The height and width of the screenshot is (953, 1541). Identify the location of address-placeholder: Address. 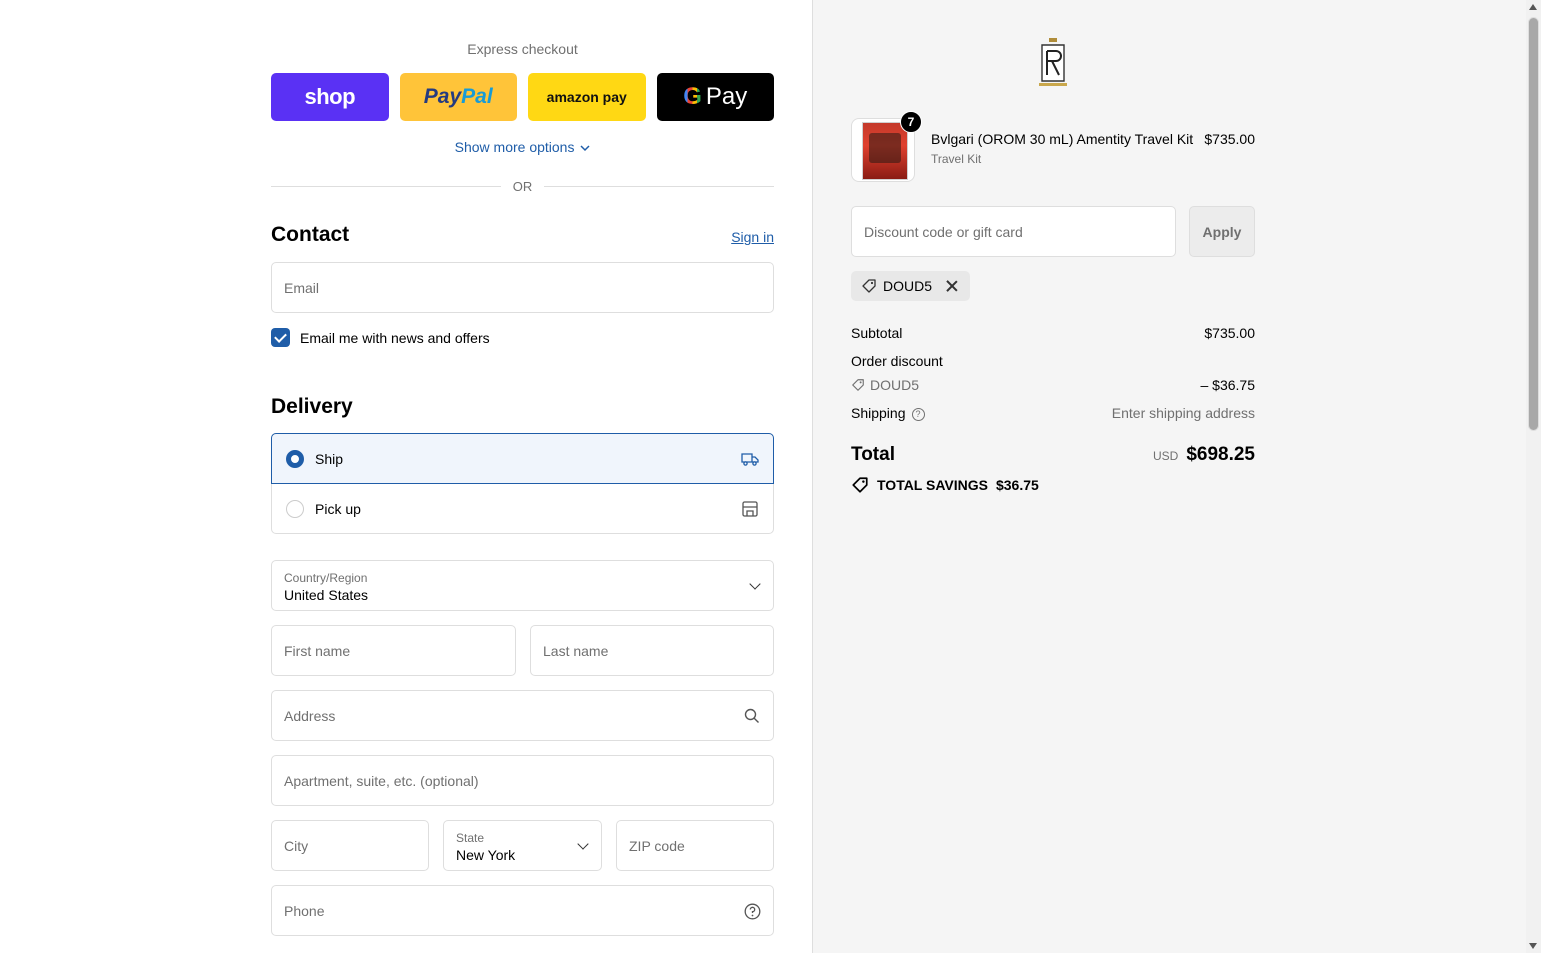
(310, 715).